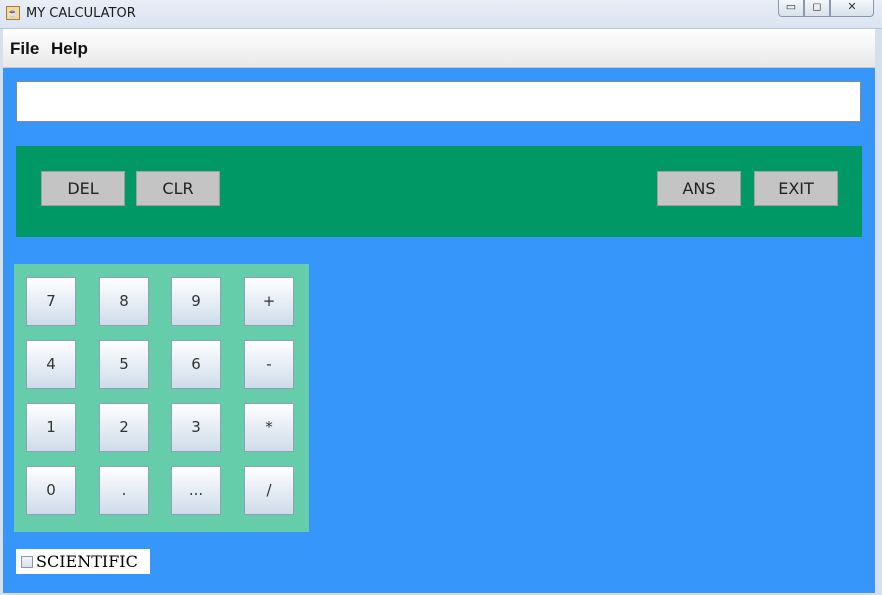  Describe the element at coordinates (27, 561) in the screenshot. I see `scientific-checkbox` at that location.